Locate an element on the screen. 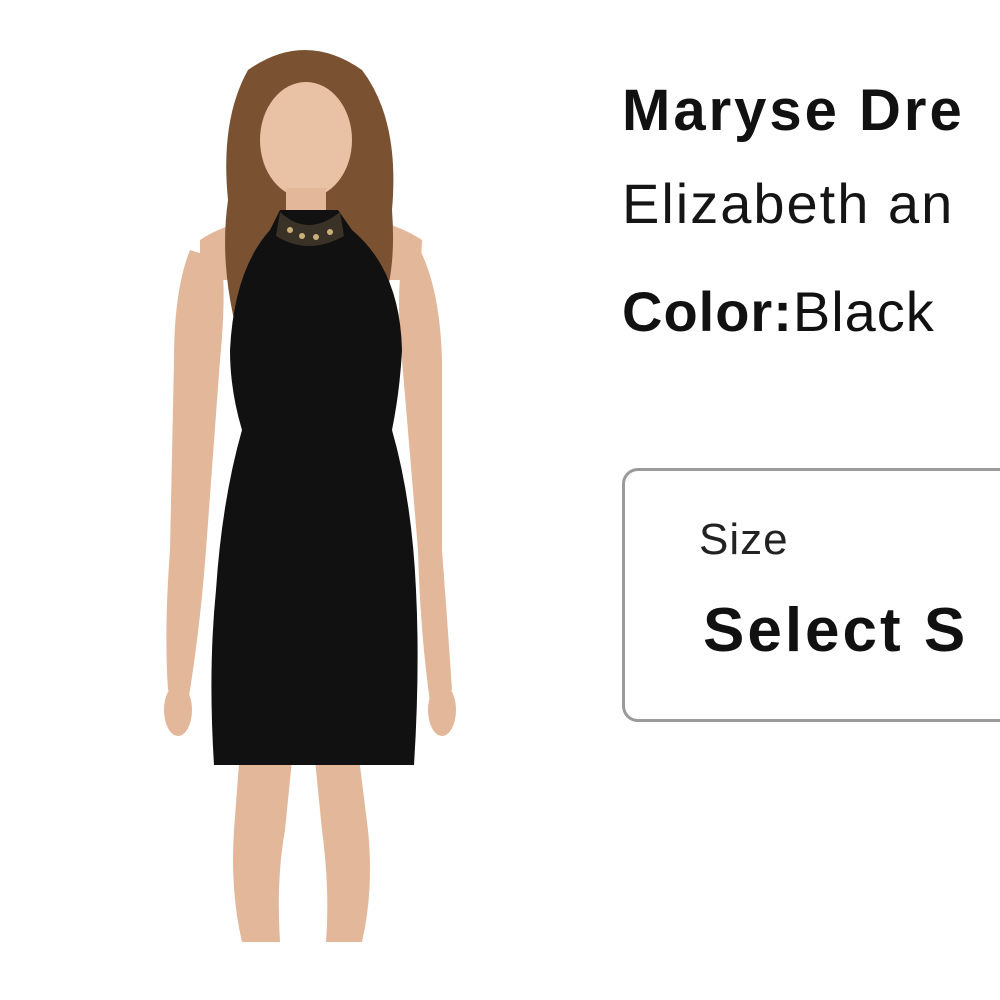  size-select-label: Size is located at coordinates (744, 539).